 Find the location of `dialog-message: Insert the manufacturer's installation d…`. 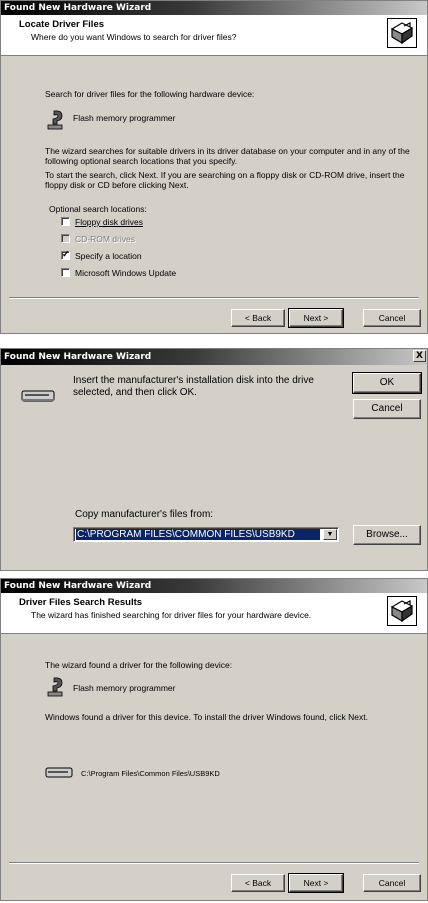

dialog-message: Insert the manufacturer's installation d… is located at coordinates (193, 386).